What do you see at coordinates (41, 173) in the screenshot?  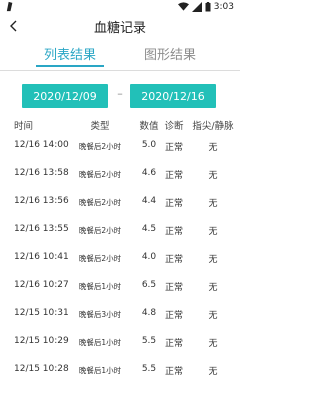 I see `row-time: 12/16 13:58` at bounding box center [41, 173].